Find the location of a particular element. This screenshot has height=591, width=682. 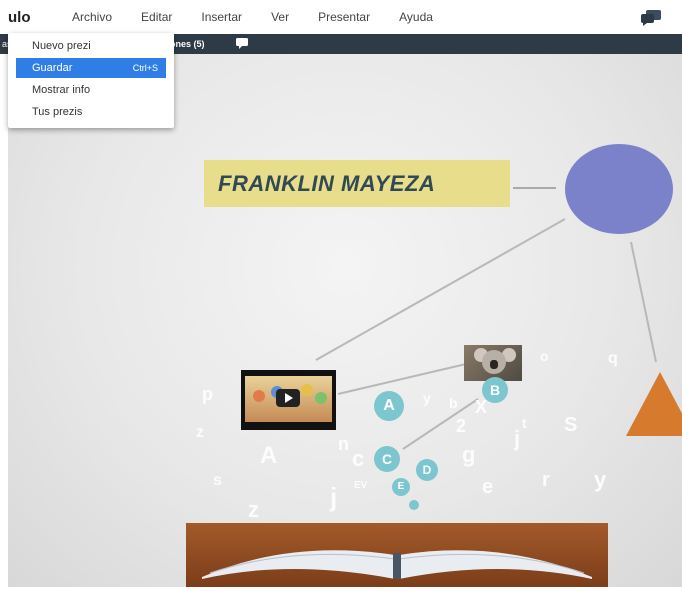

koala-image is located at coordinates (493, 363).